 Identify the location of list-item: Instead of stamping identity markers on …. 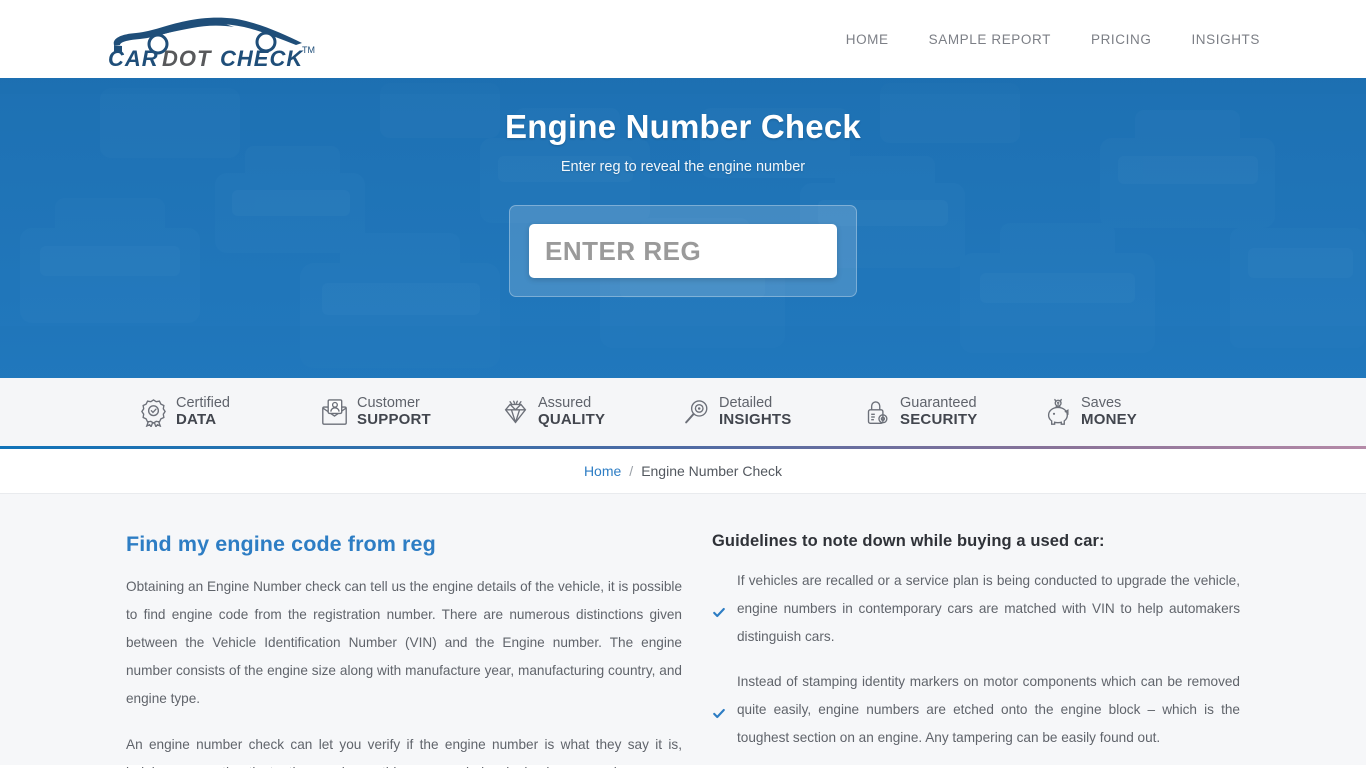
(976, 710).